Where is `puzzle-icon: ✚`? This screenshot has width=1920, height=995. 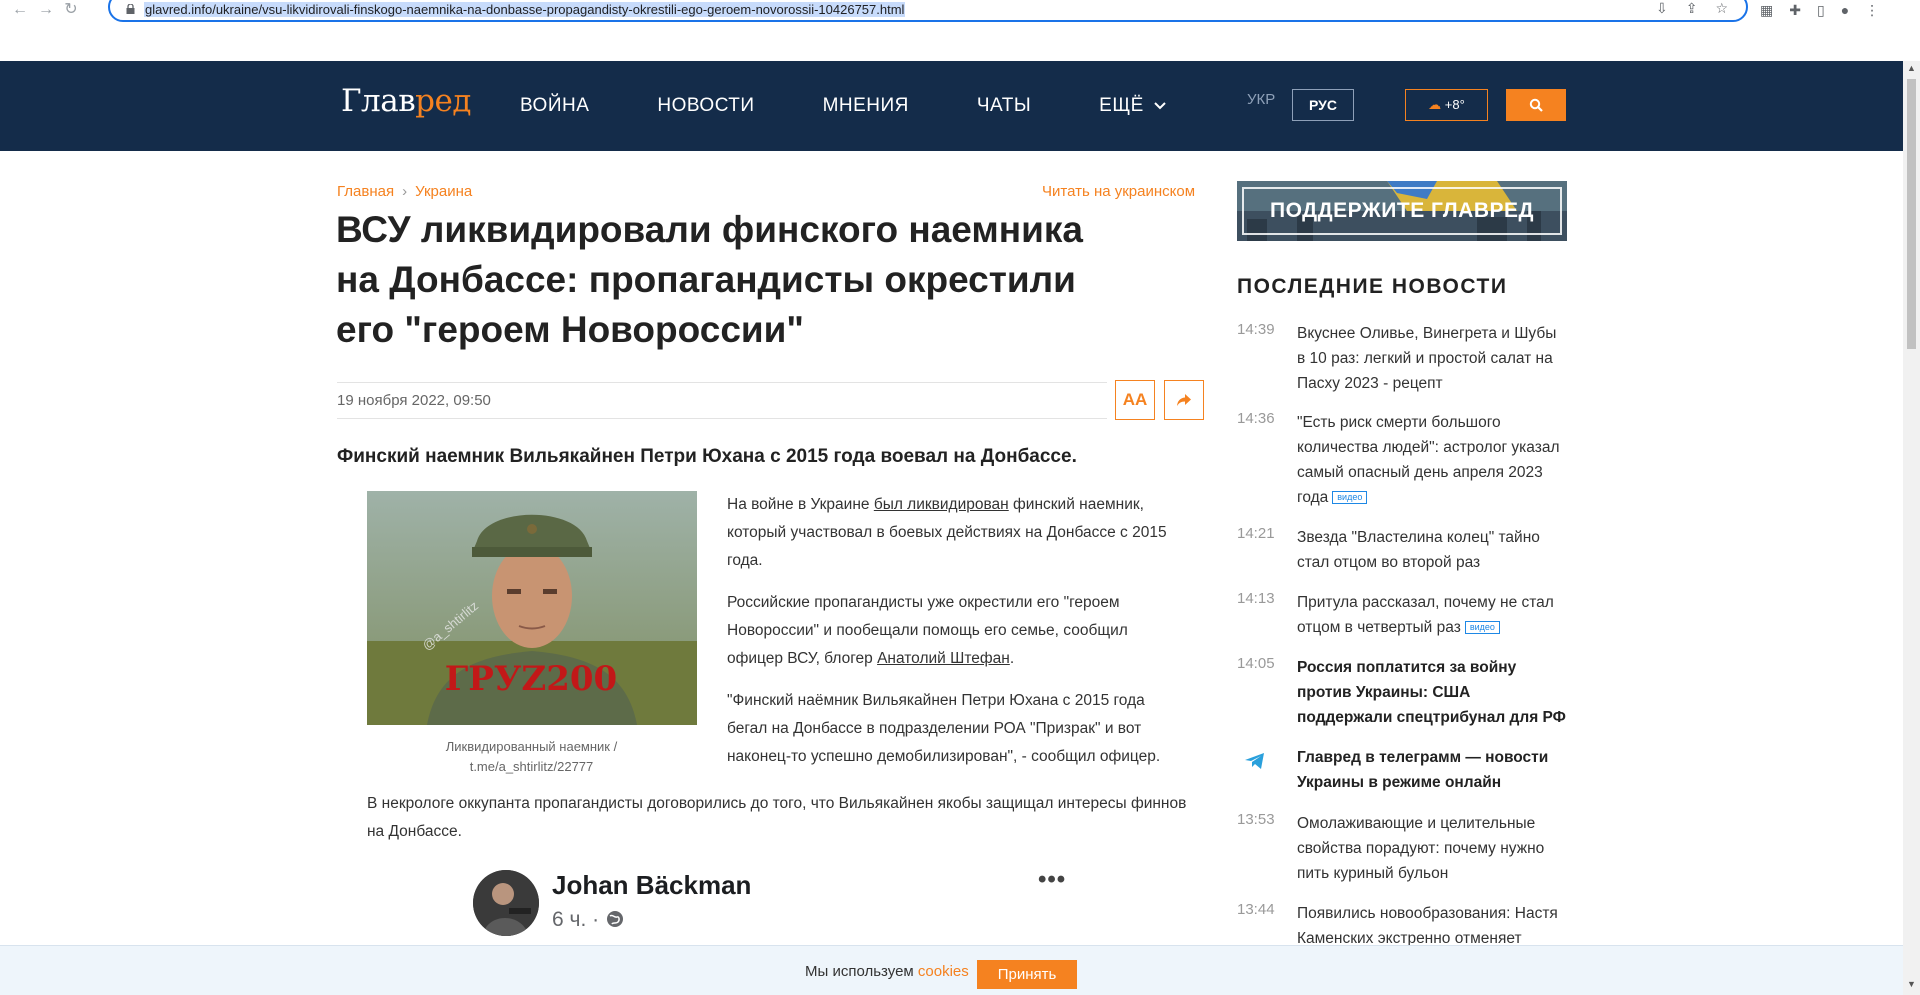
puzzle-icon: ✚ is located at coordinates (1795, 10).